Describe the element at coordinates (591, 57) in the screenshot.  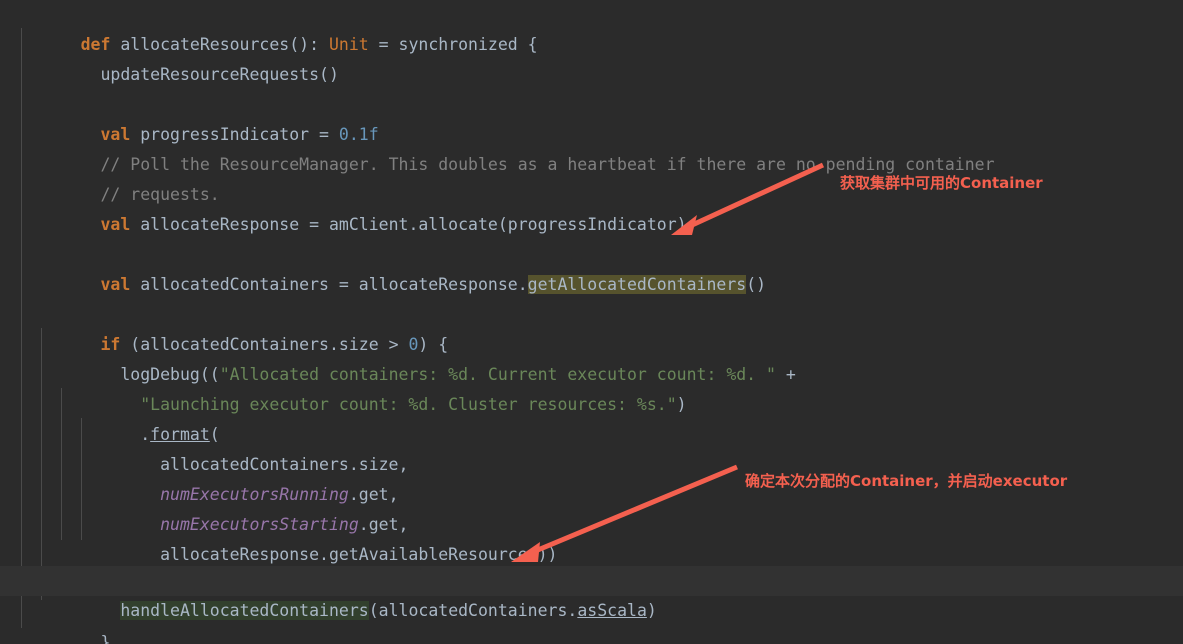
I see `code-line: updateResourceRequests()` at that location.